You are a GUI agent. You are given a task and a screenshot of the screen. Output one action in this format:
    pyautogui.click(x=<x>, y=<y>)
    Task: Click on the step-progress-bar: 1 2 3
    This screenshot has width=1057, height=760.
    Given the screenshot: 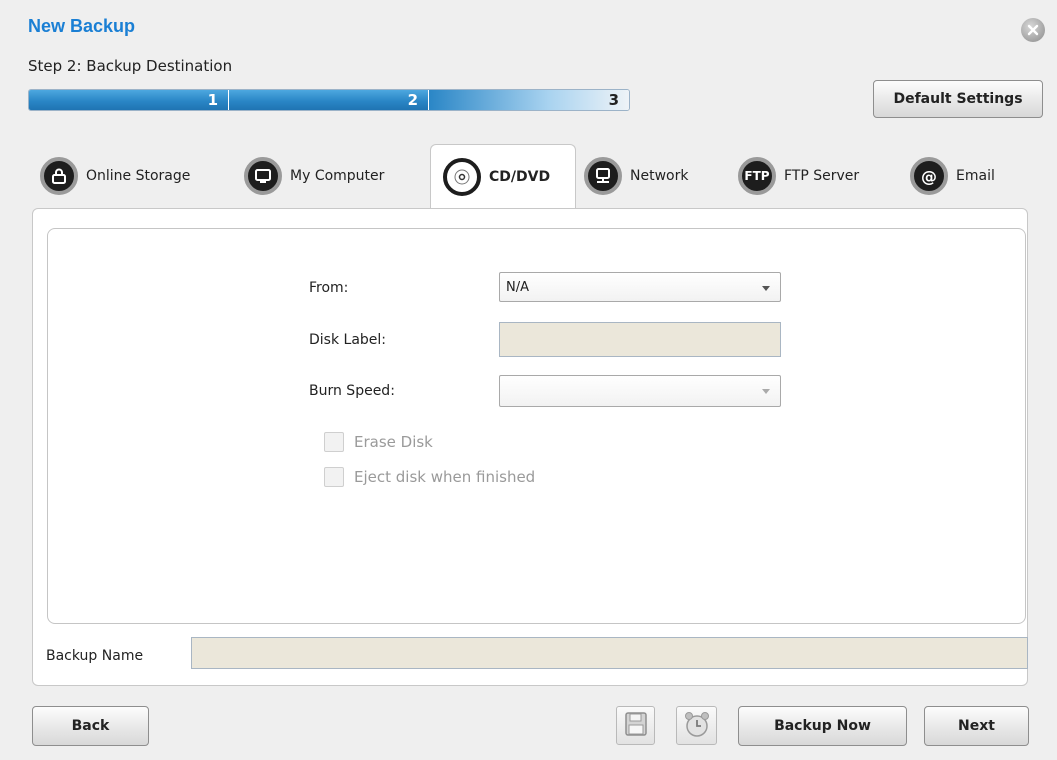 What is the action you would take?
    pyautogui.click(x=329, y=100)
    